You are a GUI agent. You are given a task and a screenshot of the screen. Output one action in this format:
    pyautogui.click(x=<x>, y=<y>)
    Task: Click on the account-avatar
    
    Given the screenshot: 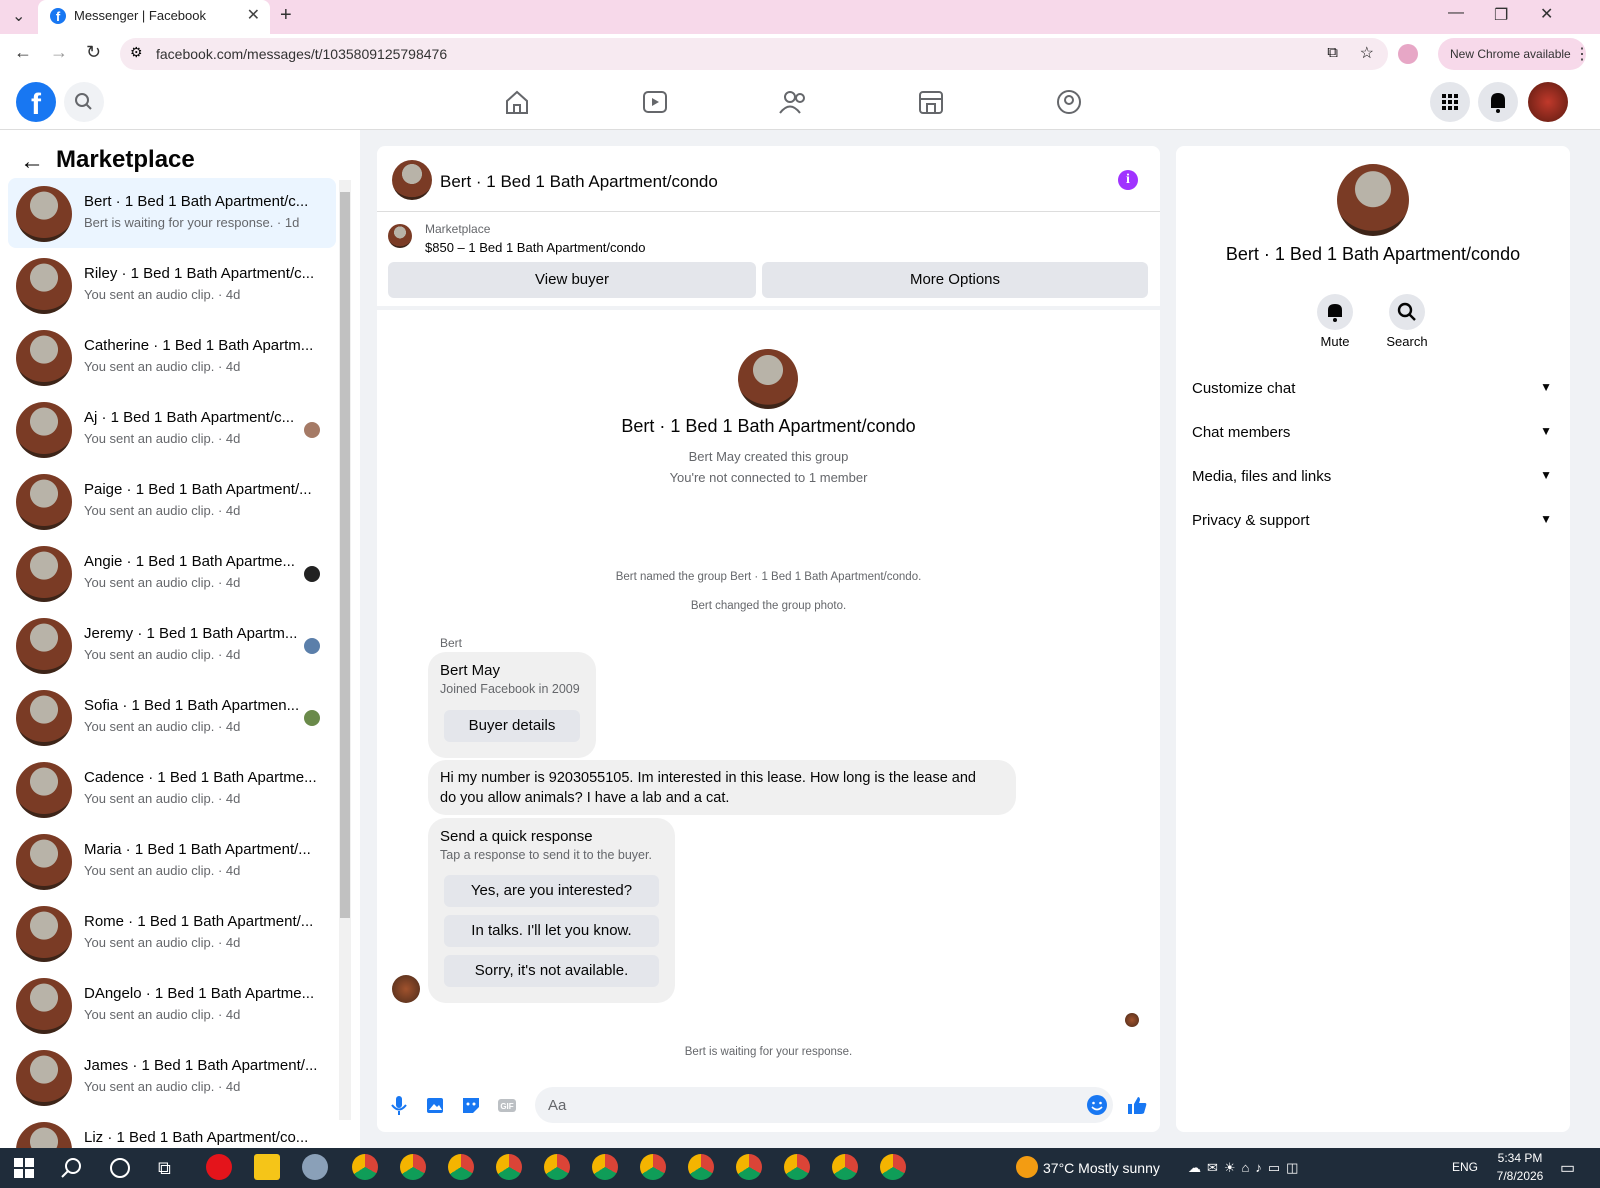 What is the action you would take?
    pyautogui.click(x=1548, y=102)
    